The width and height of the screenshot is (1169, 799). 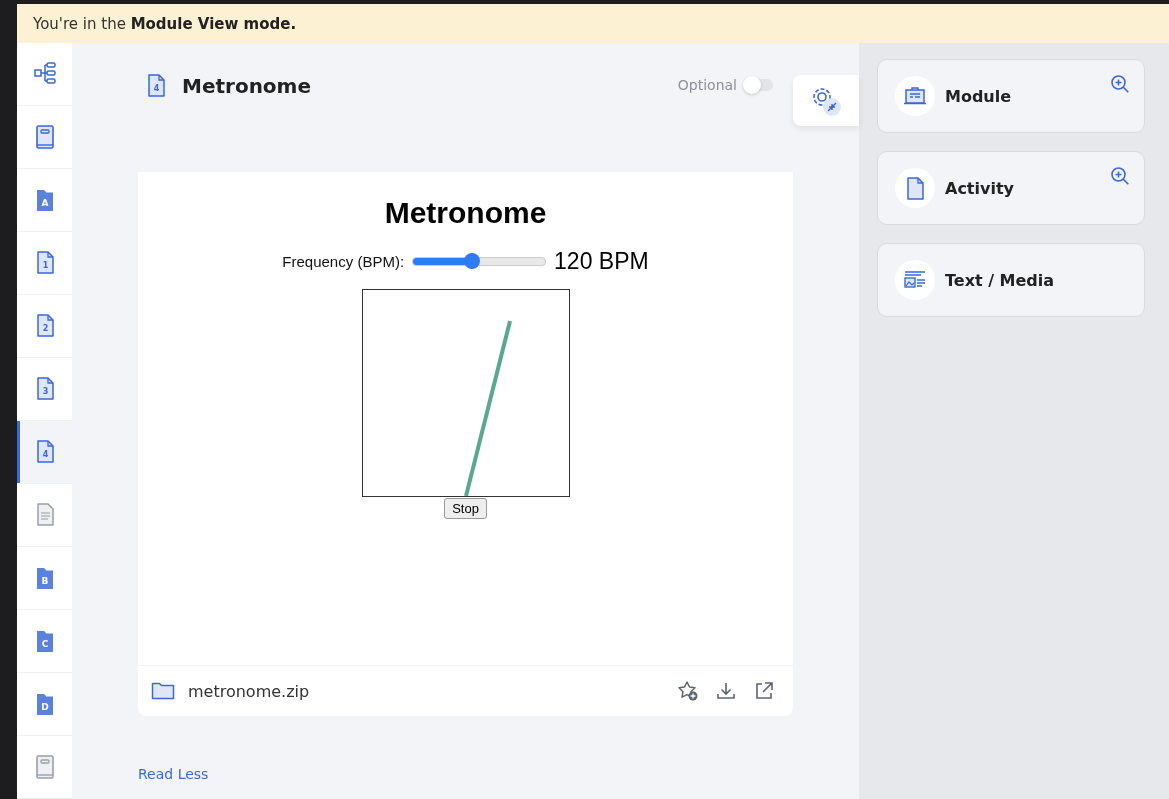 I want to click on element-card: Text / Media, so click(x=1011, y=280).